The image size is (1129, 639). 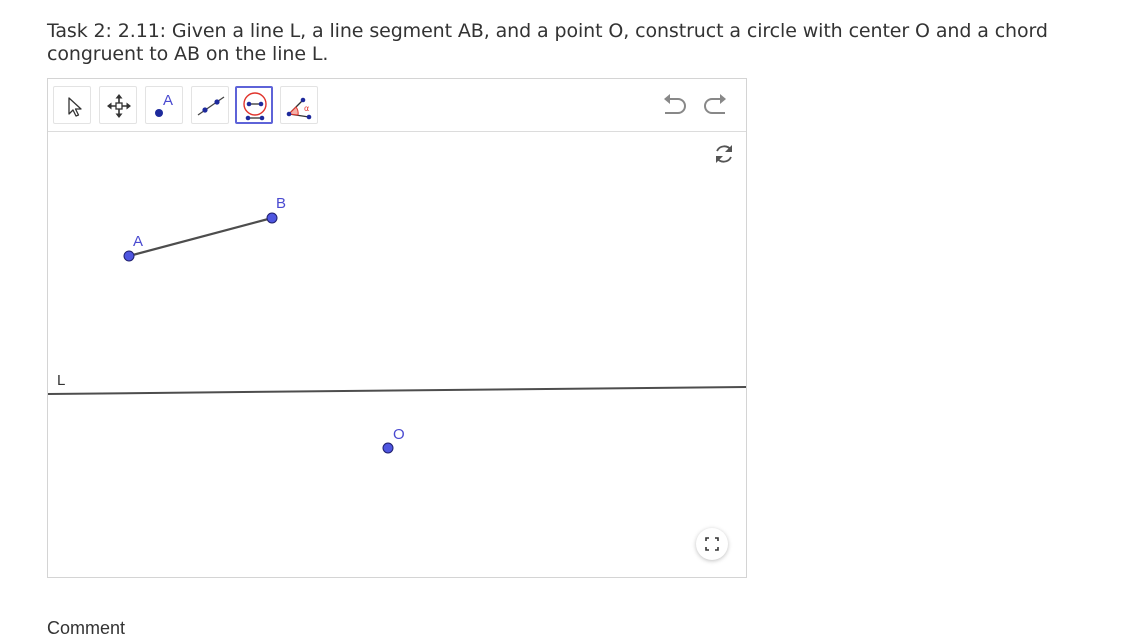 What do you see at coordinates (724, 154) in the screenshot?
I see `refresh-icon` at bounding box center [724, 154].